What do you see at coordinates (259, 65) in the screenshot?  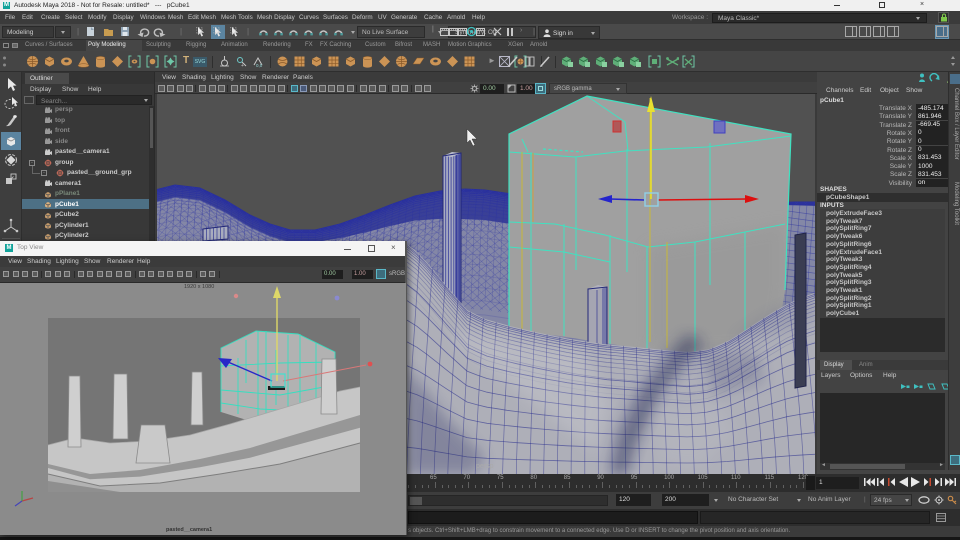 I see `svg-text: 0,0` at bounding box center [259, 65].